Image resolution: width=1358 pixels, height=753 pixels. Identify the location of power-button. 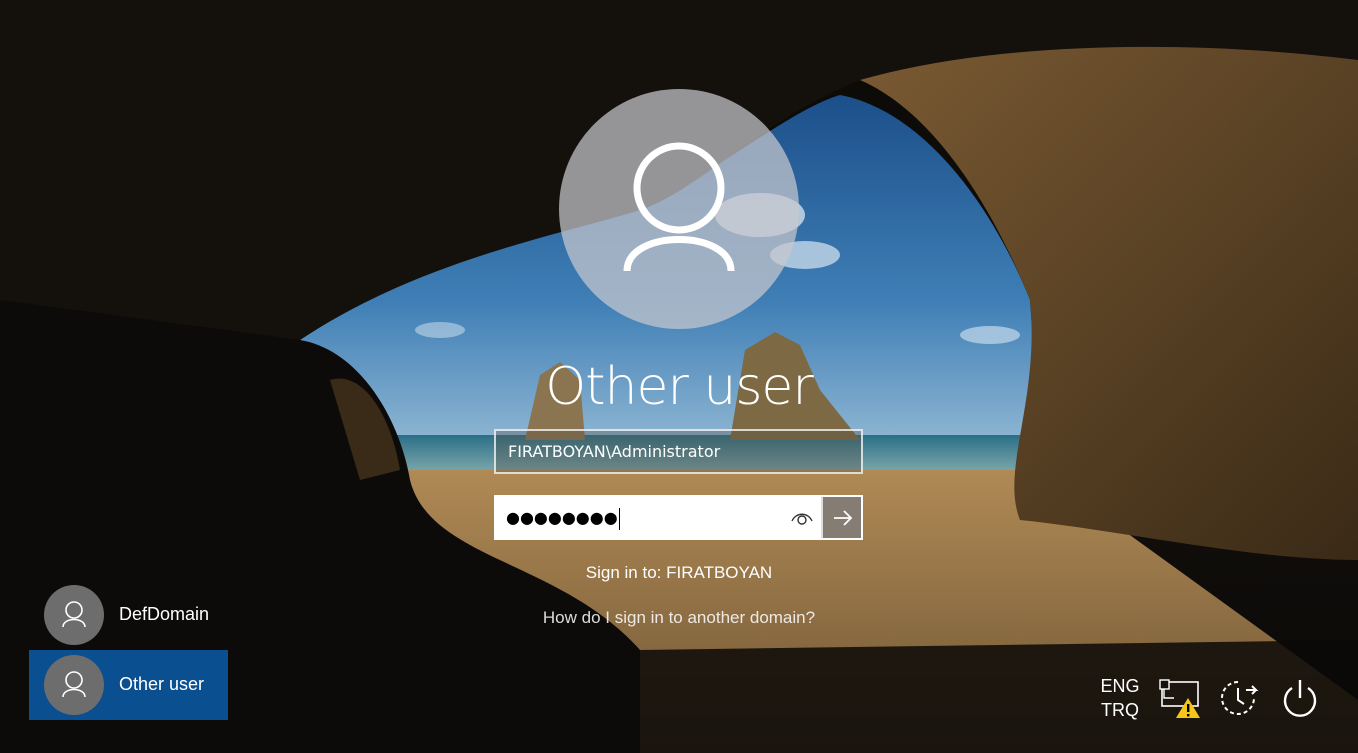
(1300, 698).